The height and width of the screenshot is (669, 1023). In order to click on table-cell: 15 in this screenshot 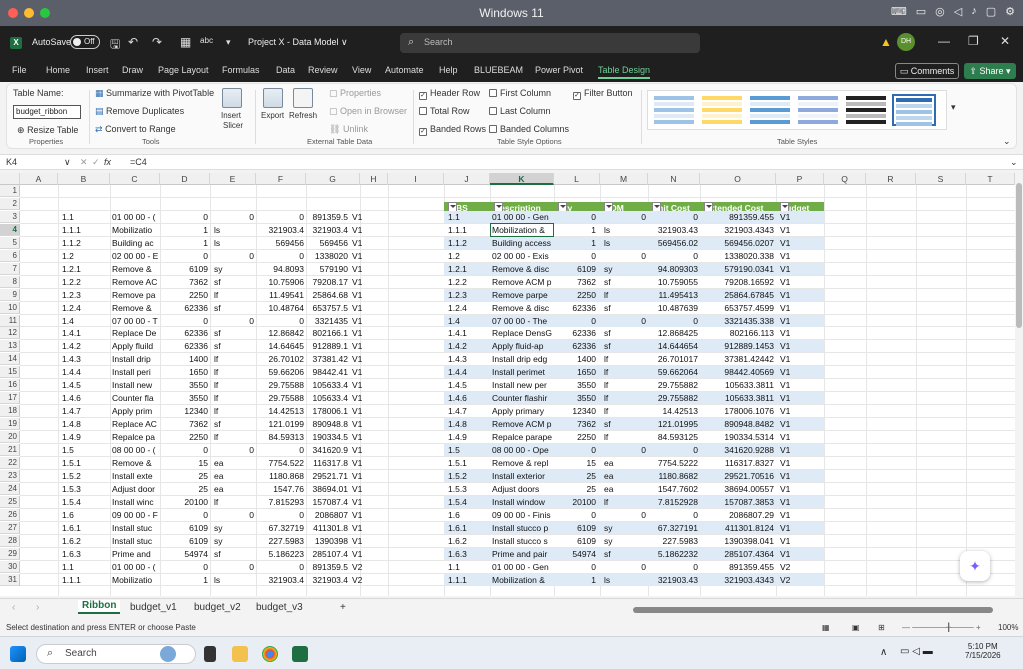, I will do `click(576, 463)`.